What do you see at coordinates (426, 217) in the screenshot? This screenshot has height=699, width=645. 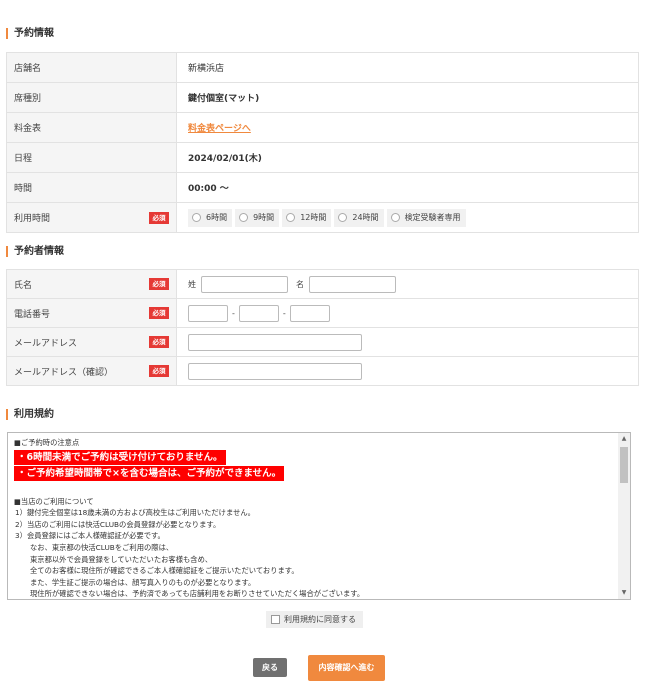 I see `duration-option-exam: 検定受験者専用` at bounding box center [426, 217].